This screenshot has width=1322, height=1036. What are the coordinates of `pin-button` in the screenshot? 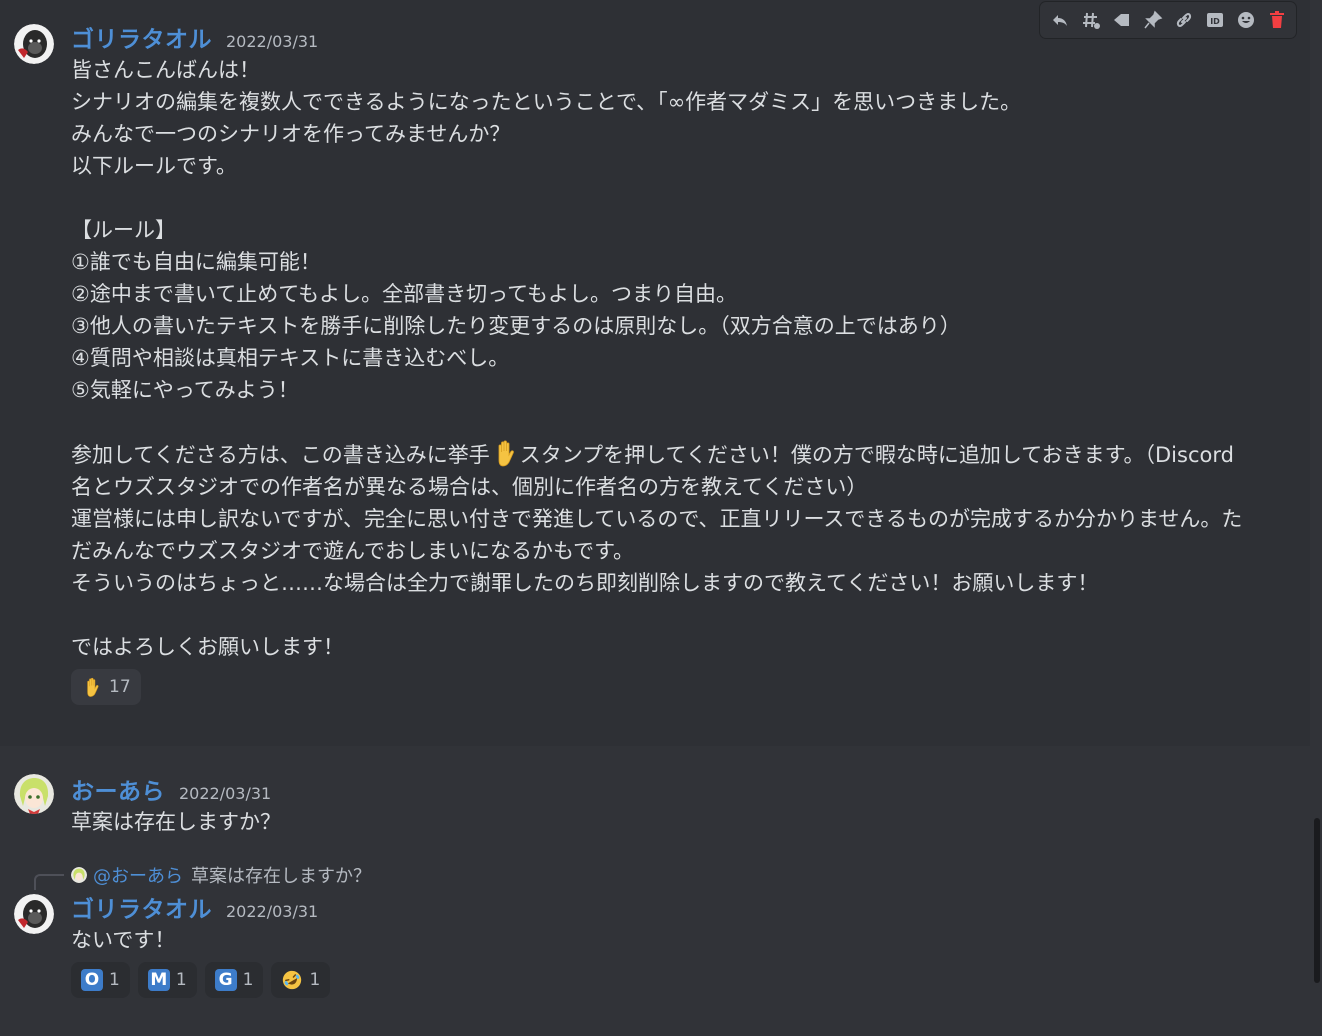 It's located at (1153, 20).